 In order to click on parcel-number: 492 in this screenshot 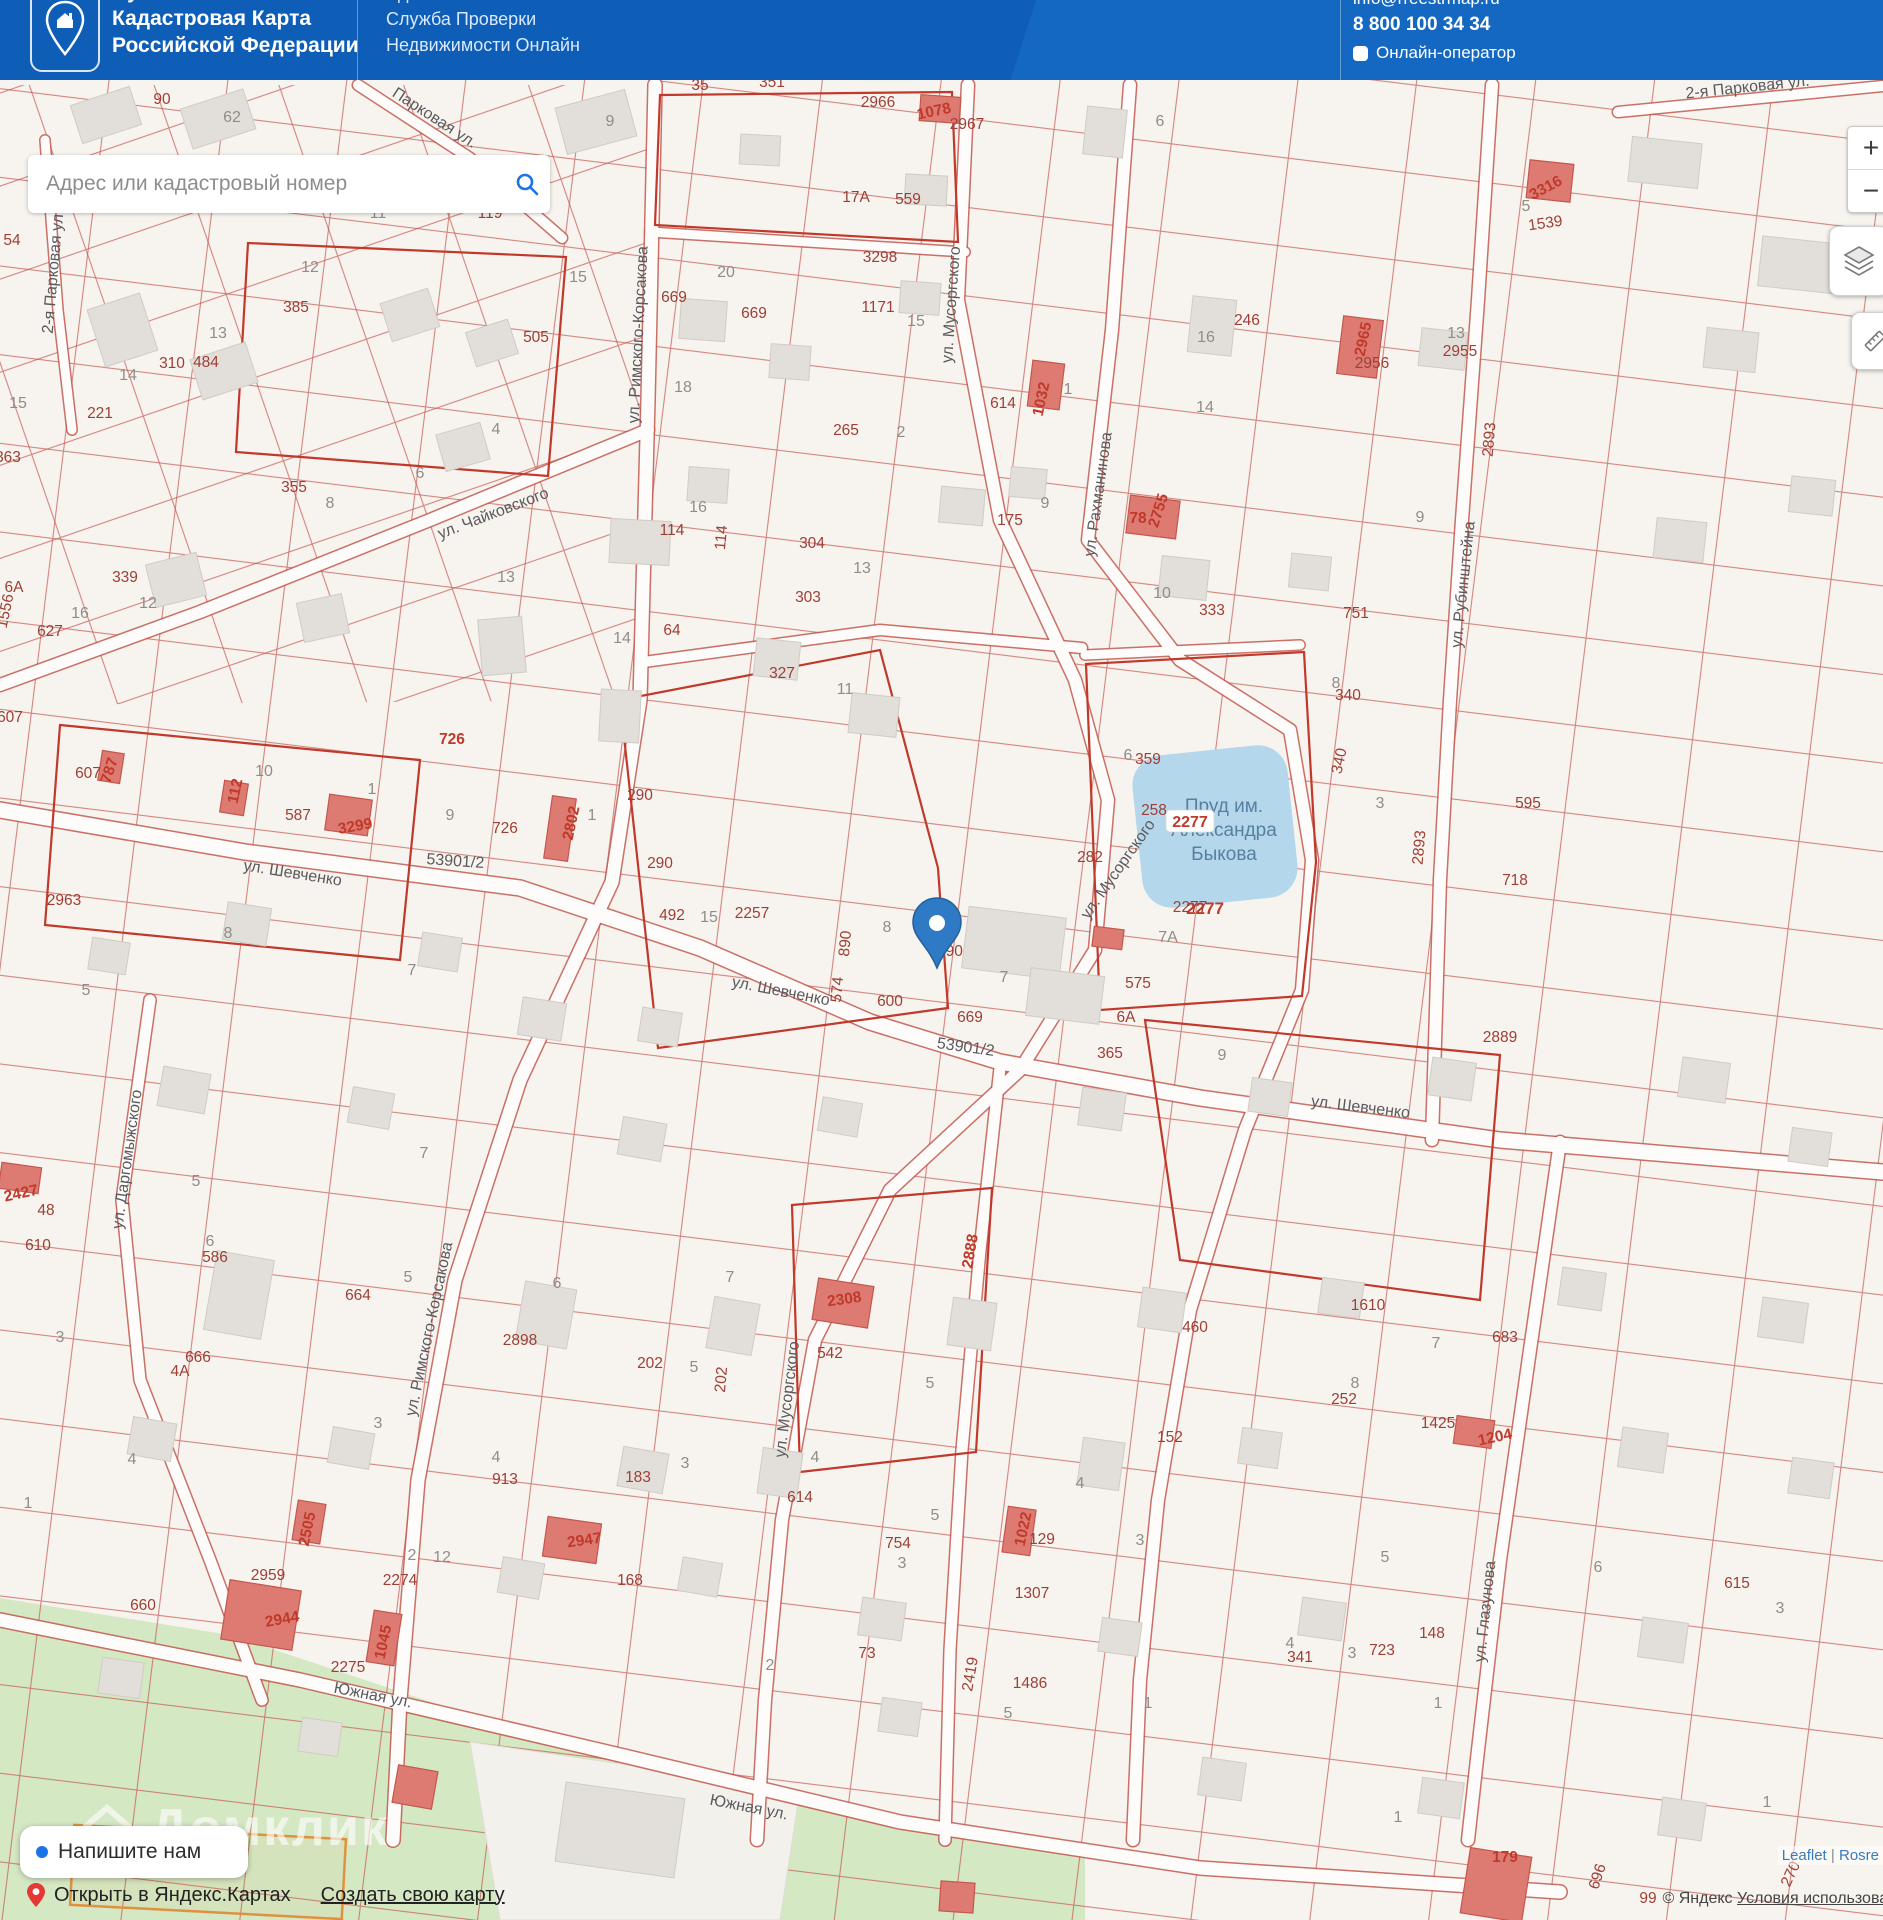, I will do `click(672, 915)`.